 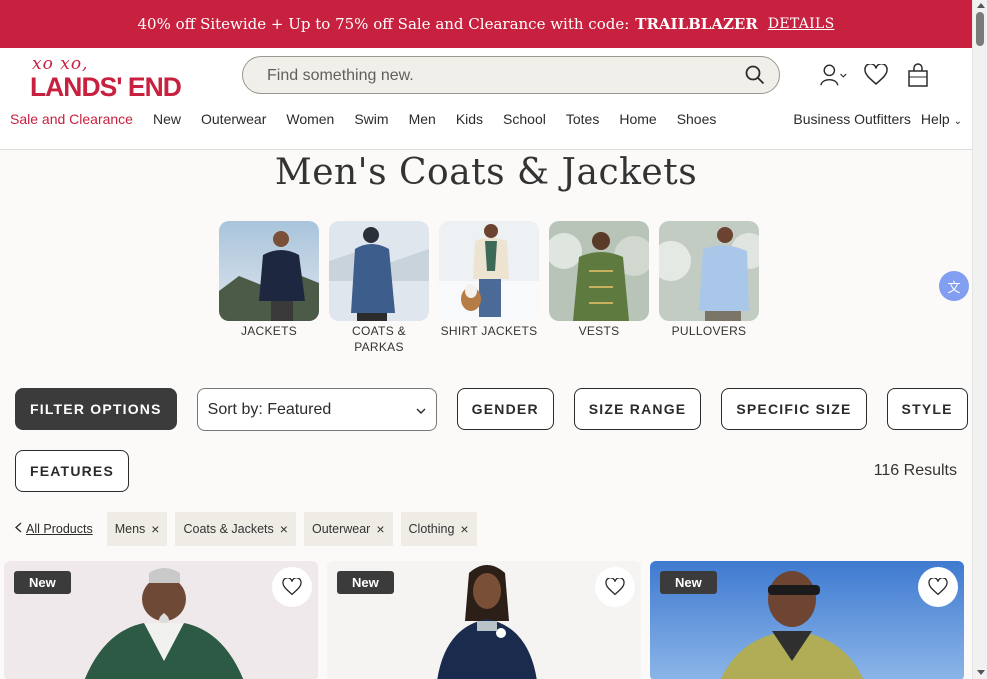 I want to click on search-icon, so click(x=755, y=75).